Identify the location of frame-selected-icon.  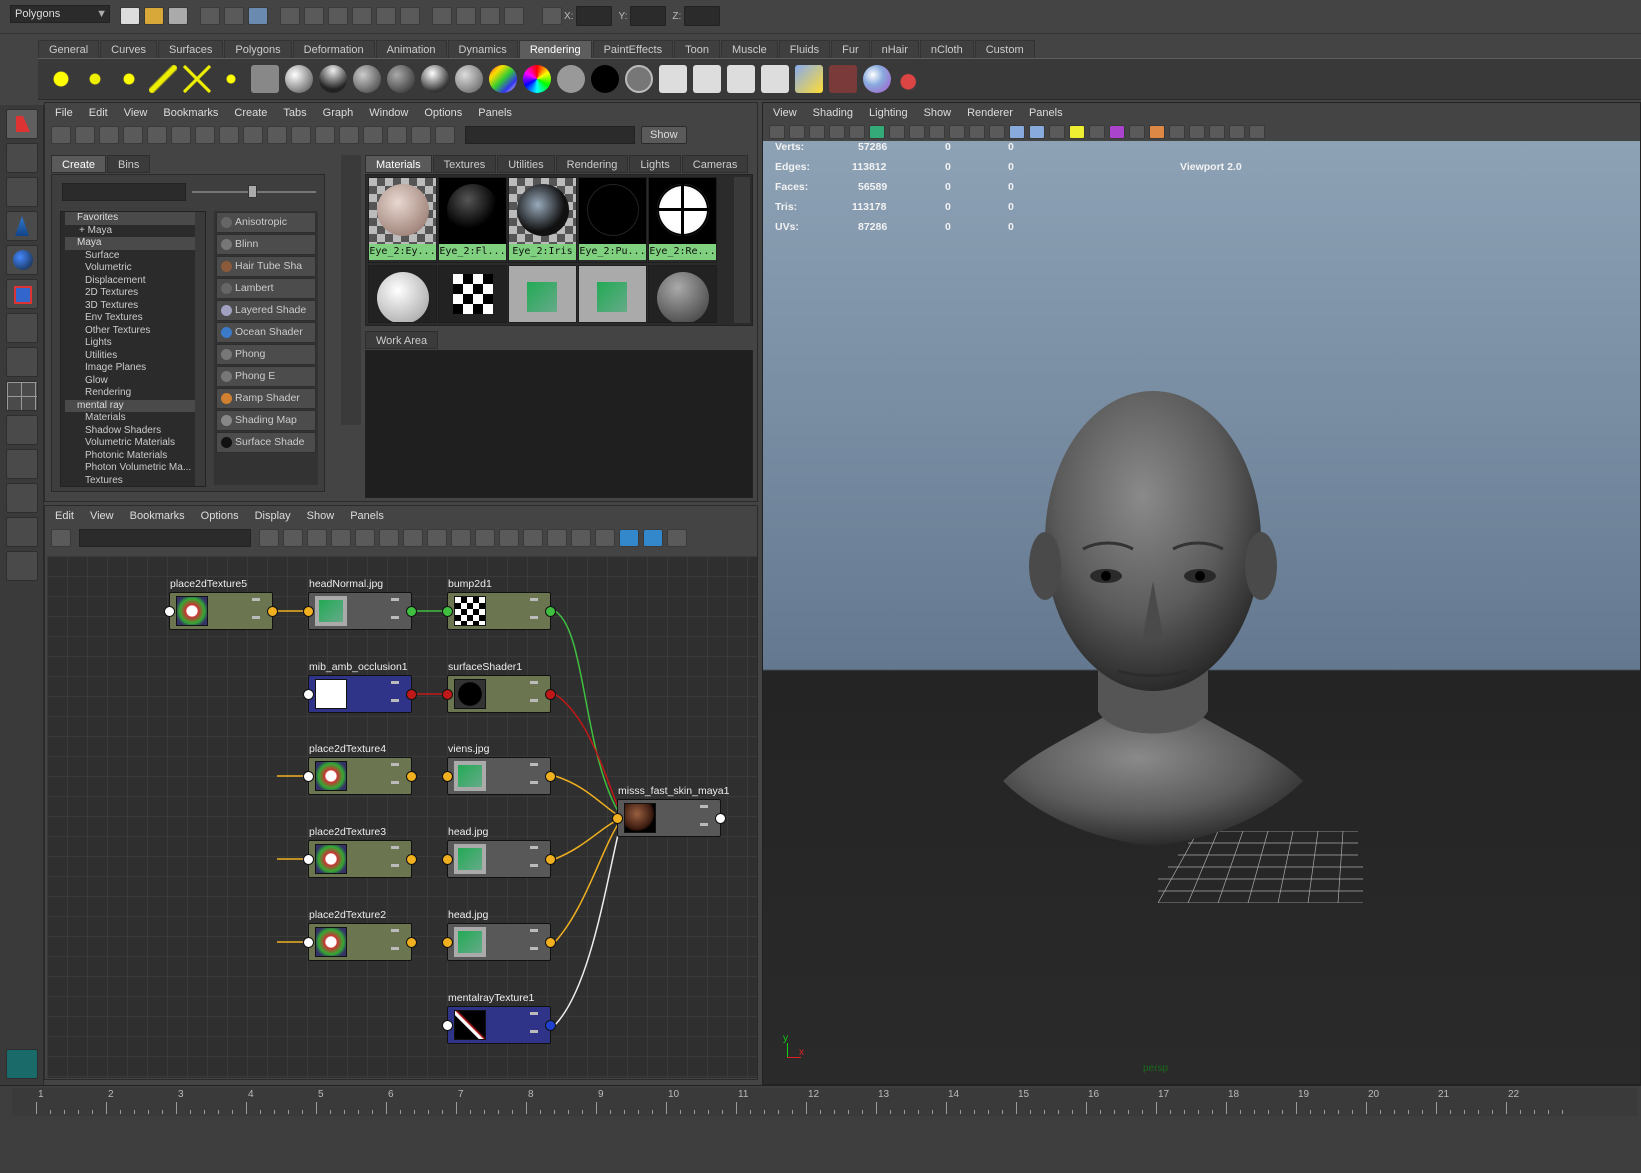
(557, 538).